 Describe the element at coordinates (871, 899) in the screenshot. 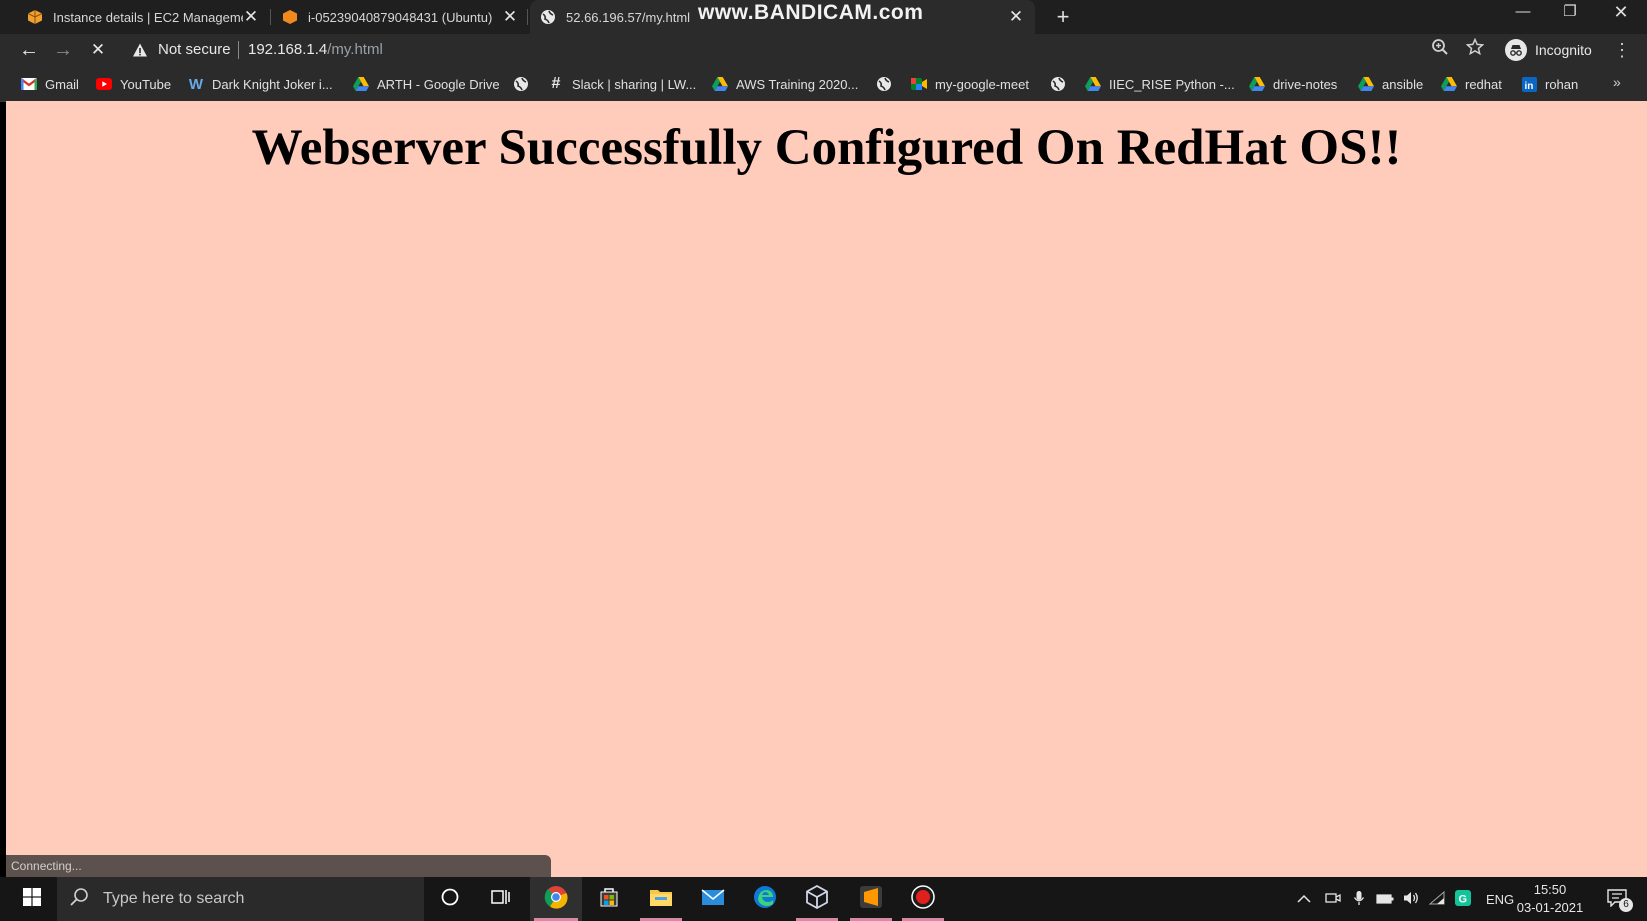

I see `taskbar-sublime` at that location.